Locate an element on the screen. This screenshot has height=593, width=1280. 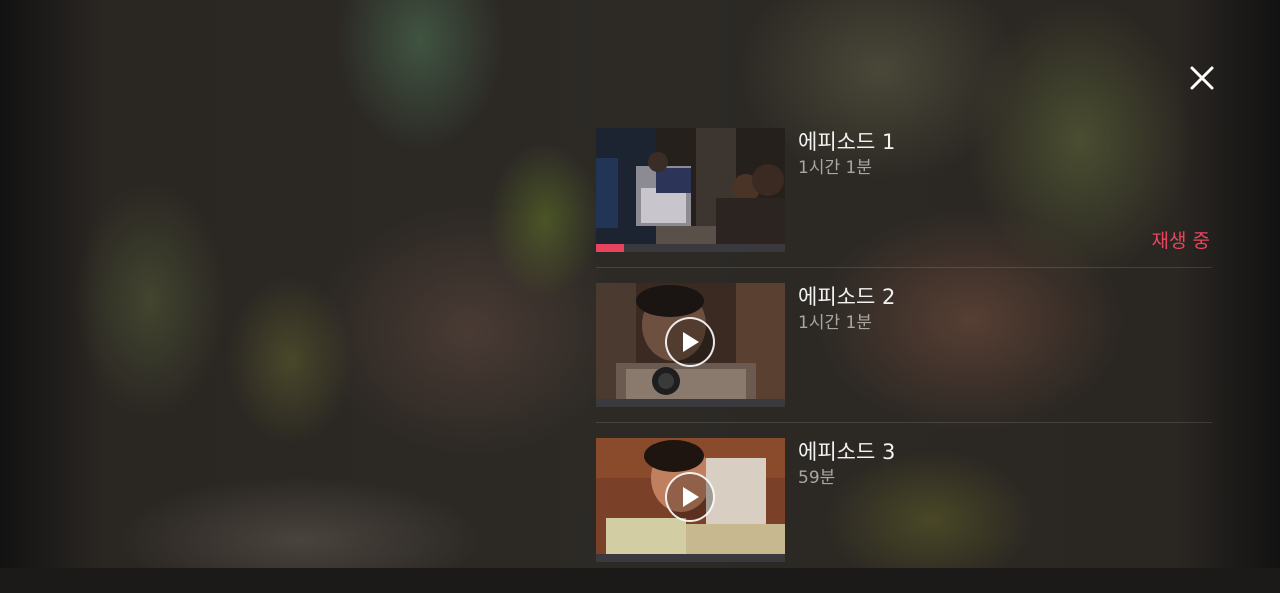
episode-title: 에피소드 3 is located at coordinates (847, 452).